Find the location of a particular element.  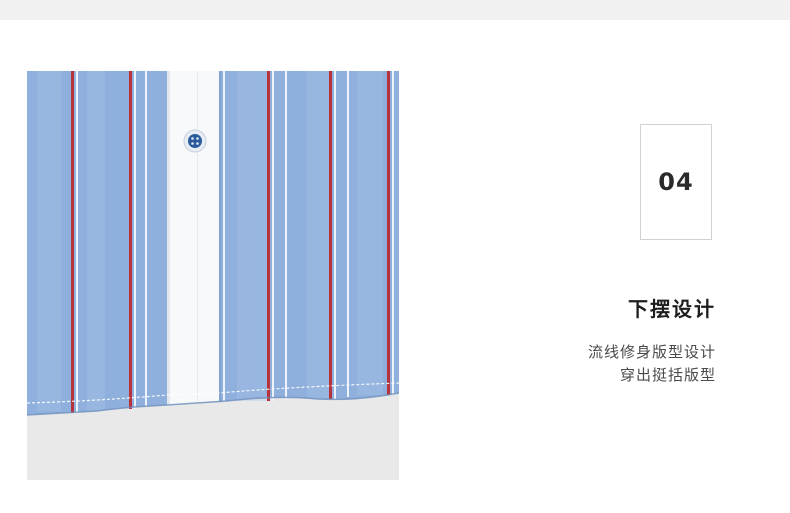

description-line: 穿出挺括版型 is located at coordinates (667, 375).